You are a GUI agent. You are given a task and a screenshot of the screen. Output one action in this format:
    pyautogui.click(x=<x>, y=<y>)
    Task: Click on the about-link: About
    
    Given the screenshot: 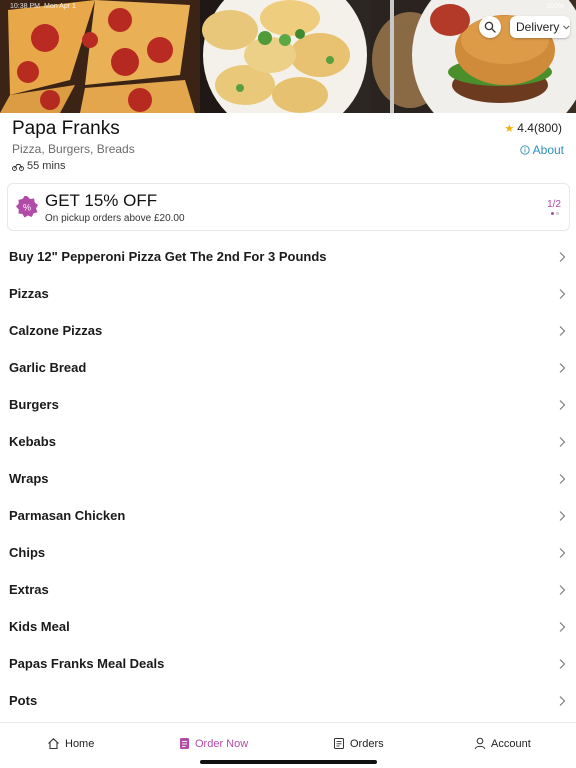 What is the action you would take?
    pyautogui.click(x=541, y=150)
    